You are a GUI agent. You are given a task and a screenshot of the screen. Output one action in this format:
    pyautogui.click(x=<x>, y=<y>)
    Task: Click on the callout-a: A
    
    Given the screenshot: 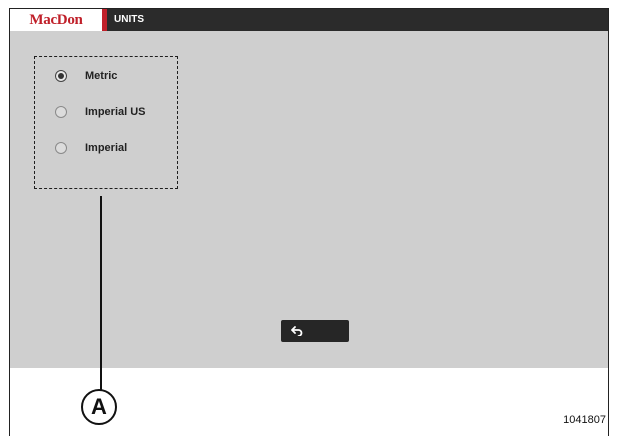 What is the action you would take?
    pyautogui.click(x=99, y=407)
    